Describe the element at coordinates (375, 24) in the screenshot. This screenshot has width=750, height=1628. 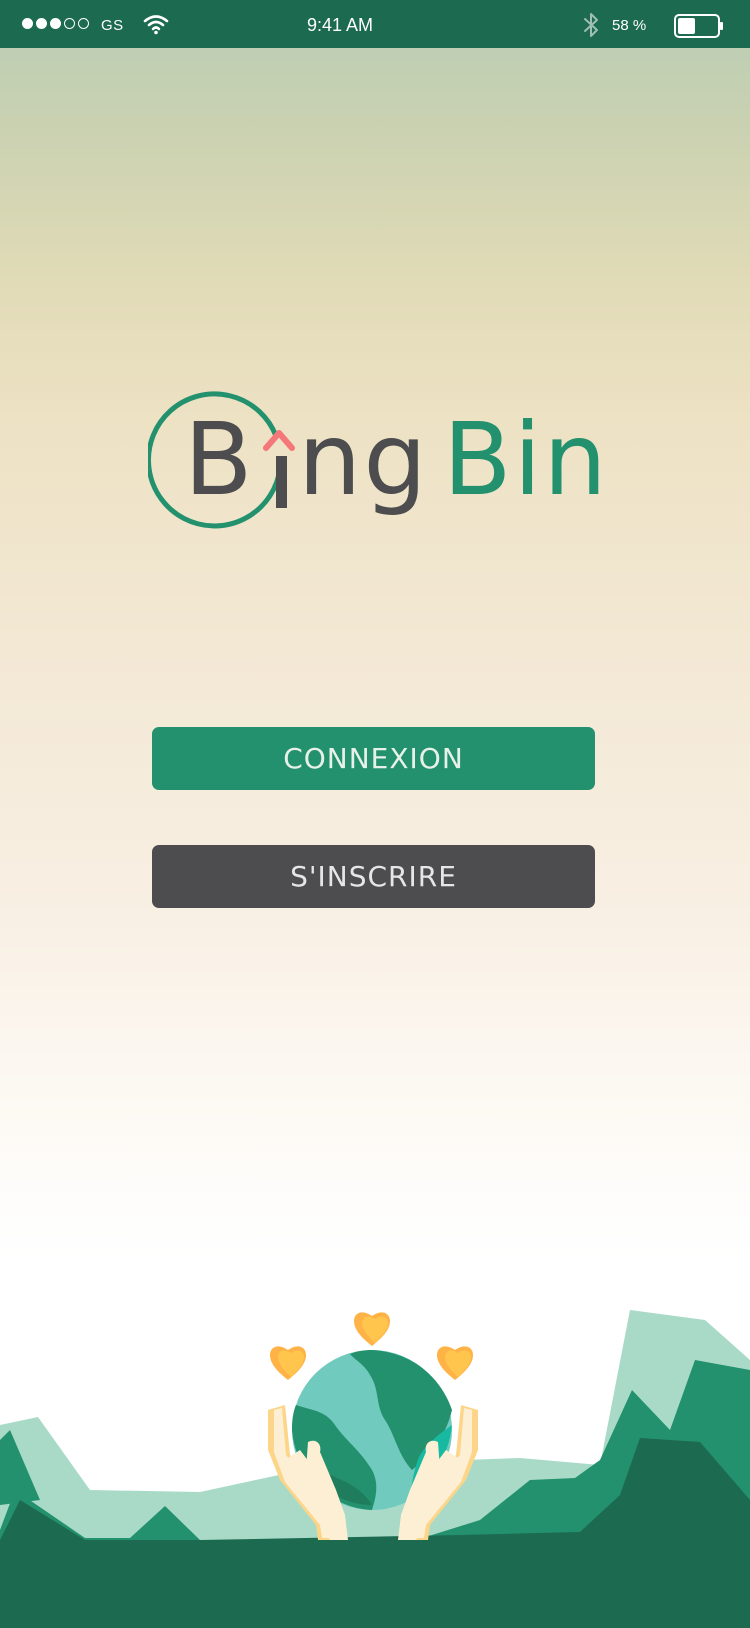
I see `status-bar: GS 9:41 AM 58 %` at that location.